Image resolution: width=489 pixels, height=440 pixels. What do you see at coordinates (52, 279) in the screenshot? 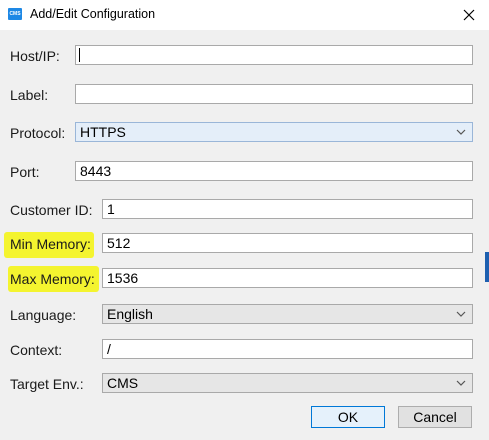
I see `max-memory-label: Max Memory:` at bounding box center [52, 279].